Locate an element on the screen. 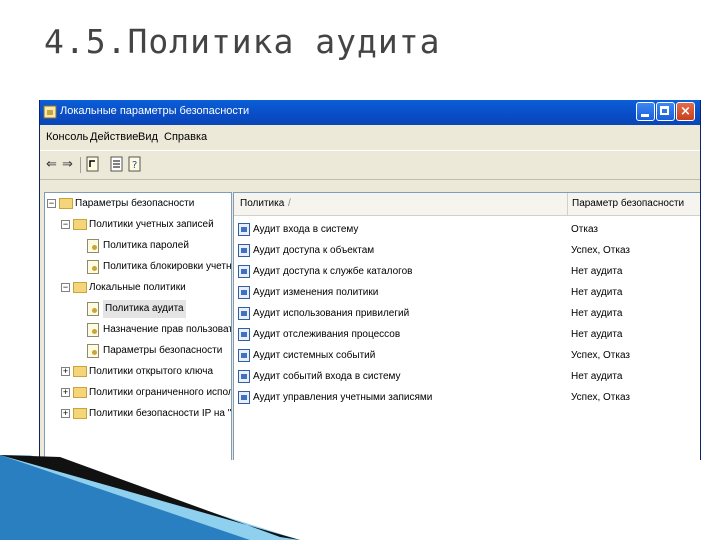 This screenshot has height=540, width=720. policy-name: Аудит событий входа в систему is located at coordinates (327, 376).